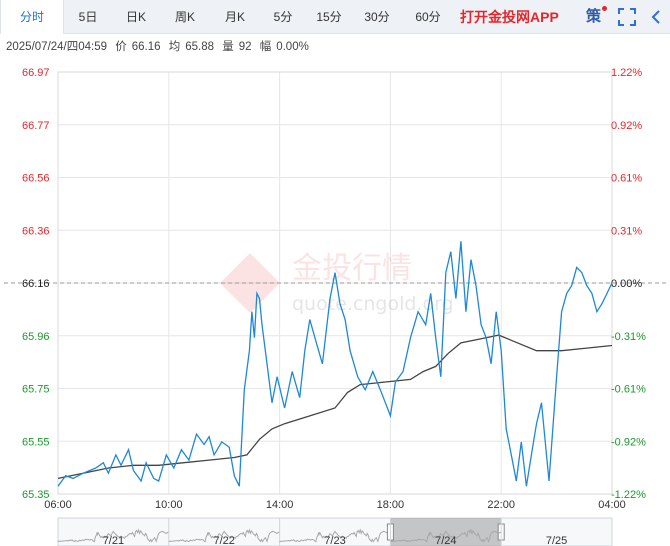 This screenshot has height=546, width=670. I want to click on quote-datetime: 2025/07/24/四04:59, so click(57, 47).